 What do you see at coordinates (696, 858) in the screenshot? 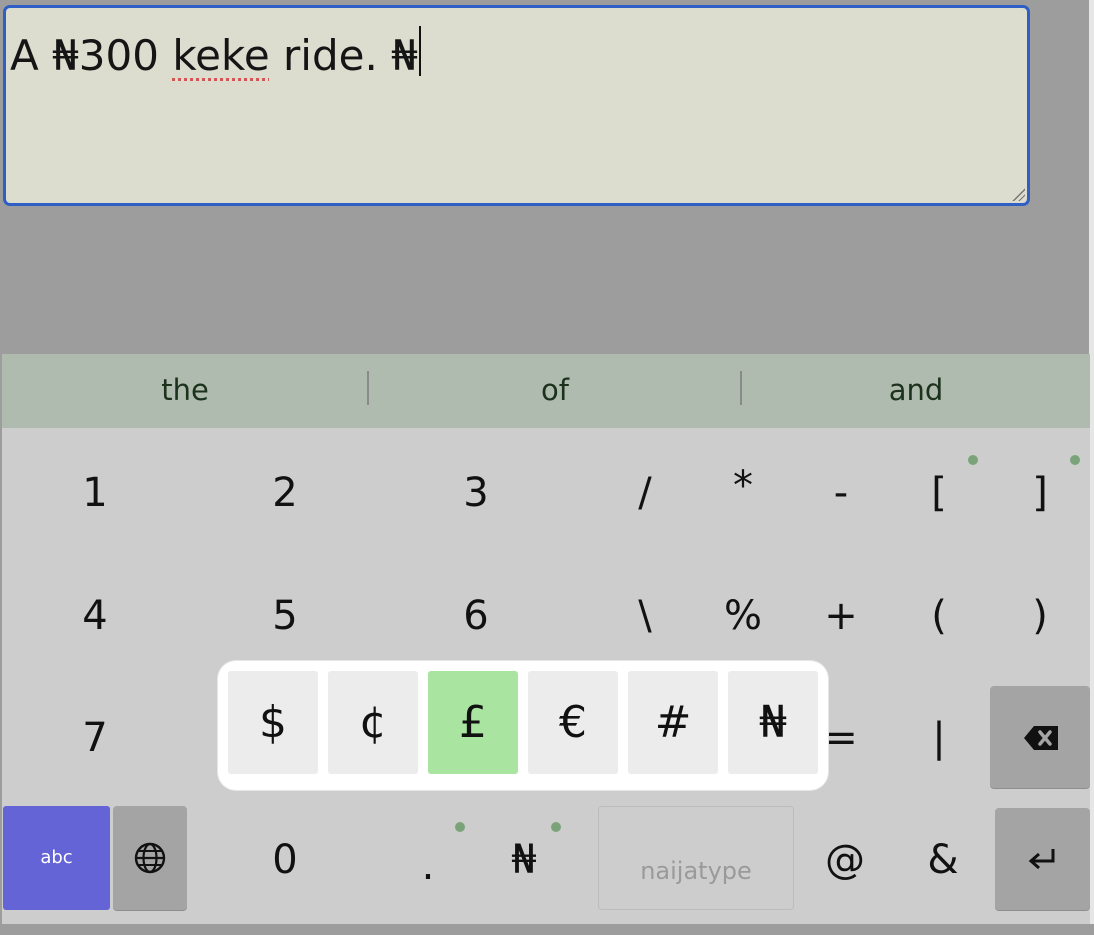
I see `space-bar: naijatype` at bounding box center [696, 858].